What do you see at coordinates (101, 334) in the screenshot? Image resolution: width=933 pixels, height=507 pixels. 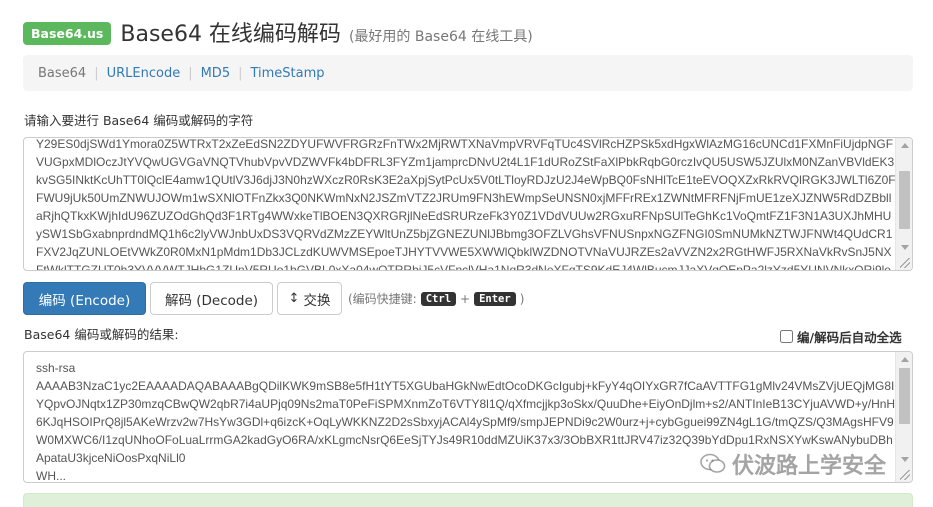 I see `output-label: Base64 编码或解码的结果:` at bounding box center [101, 334].